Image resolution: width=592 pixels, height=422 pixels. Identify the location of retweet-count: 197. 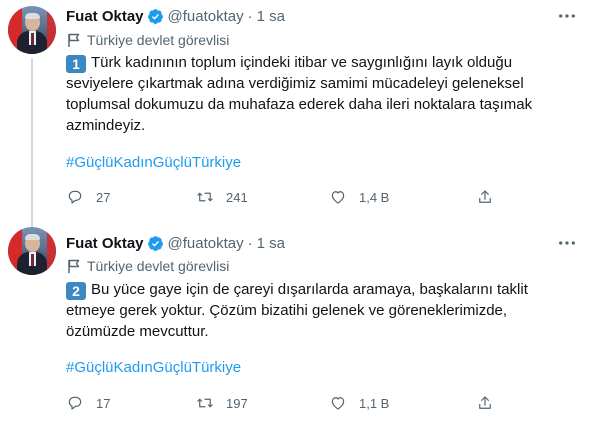
(237, 403).